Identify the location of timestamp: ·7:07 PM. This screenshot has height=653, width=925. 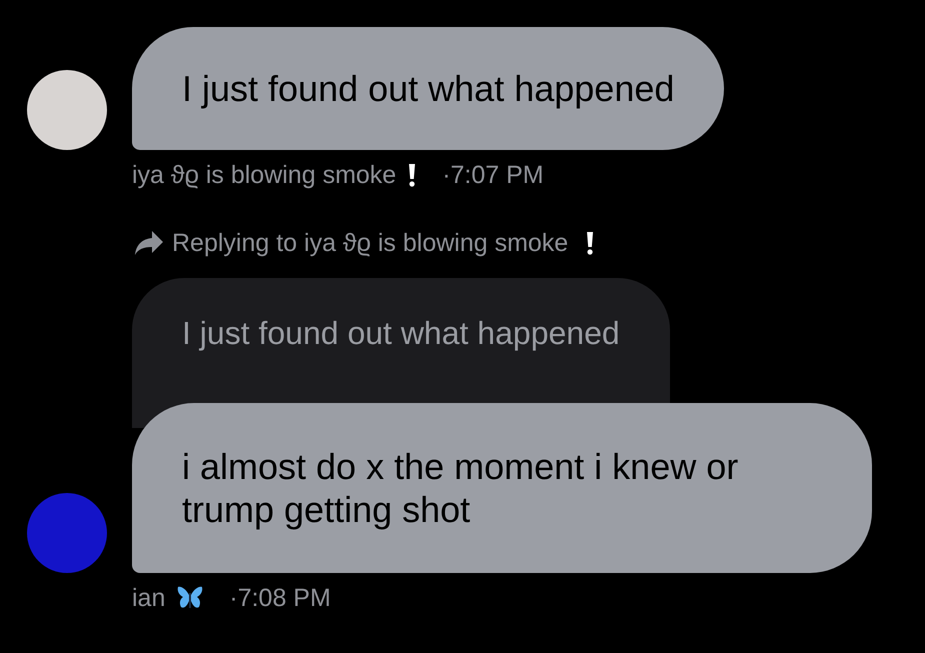
(493, 175).